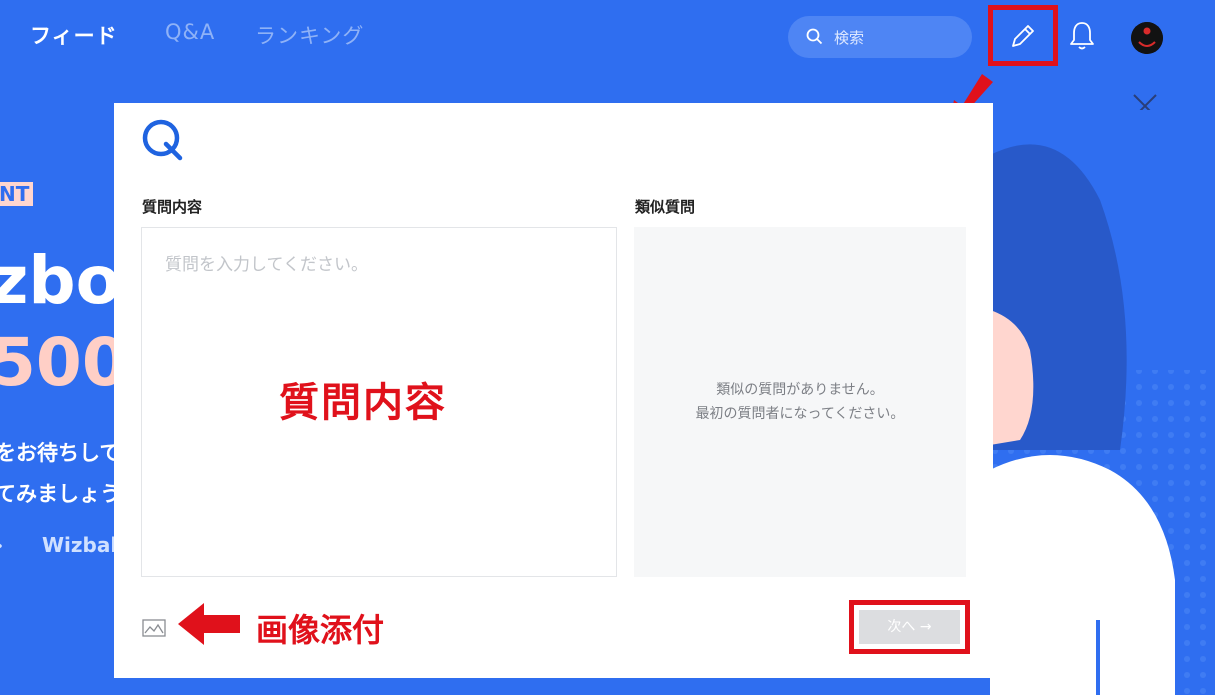 This screenshot has height=695, width=1215. I want to click on tab-ranking: ランキング, so click(309, 35).